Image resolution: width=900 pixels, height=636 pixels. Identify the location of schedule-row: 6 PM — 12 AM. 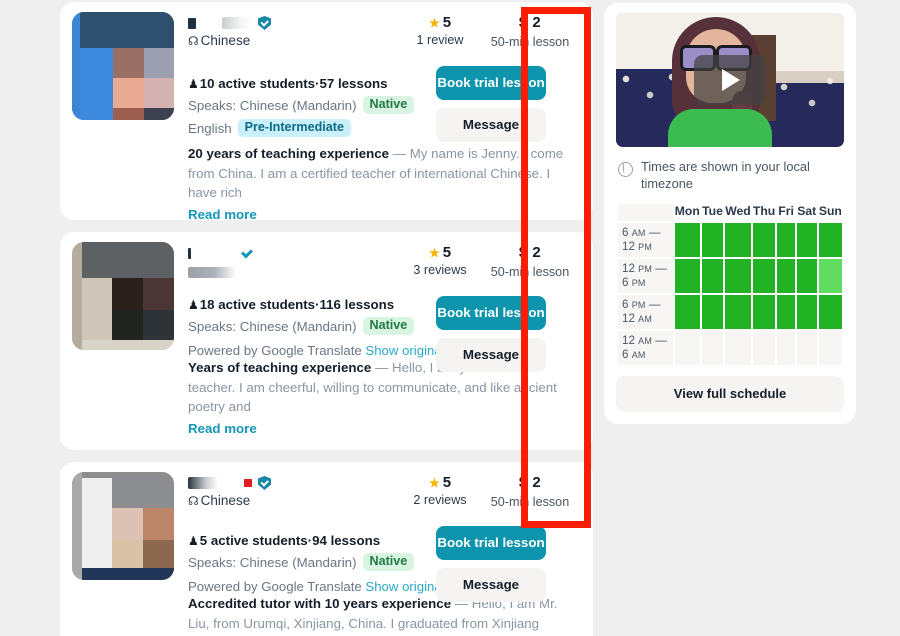
(730, 312).